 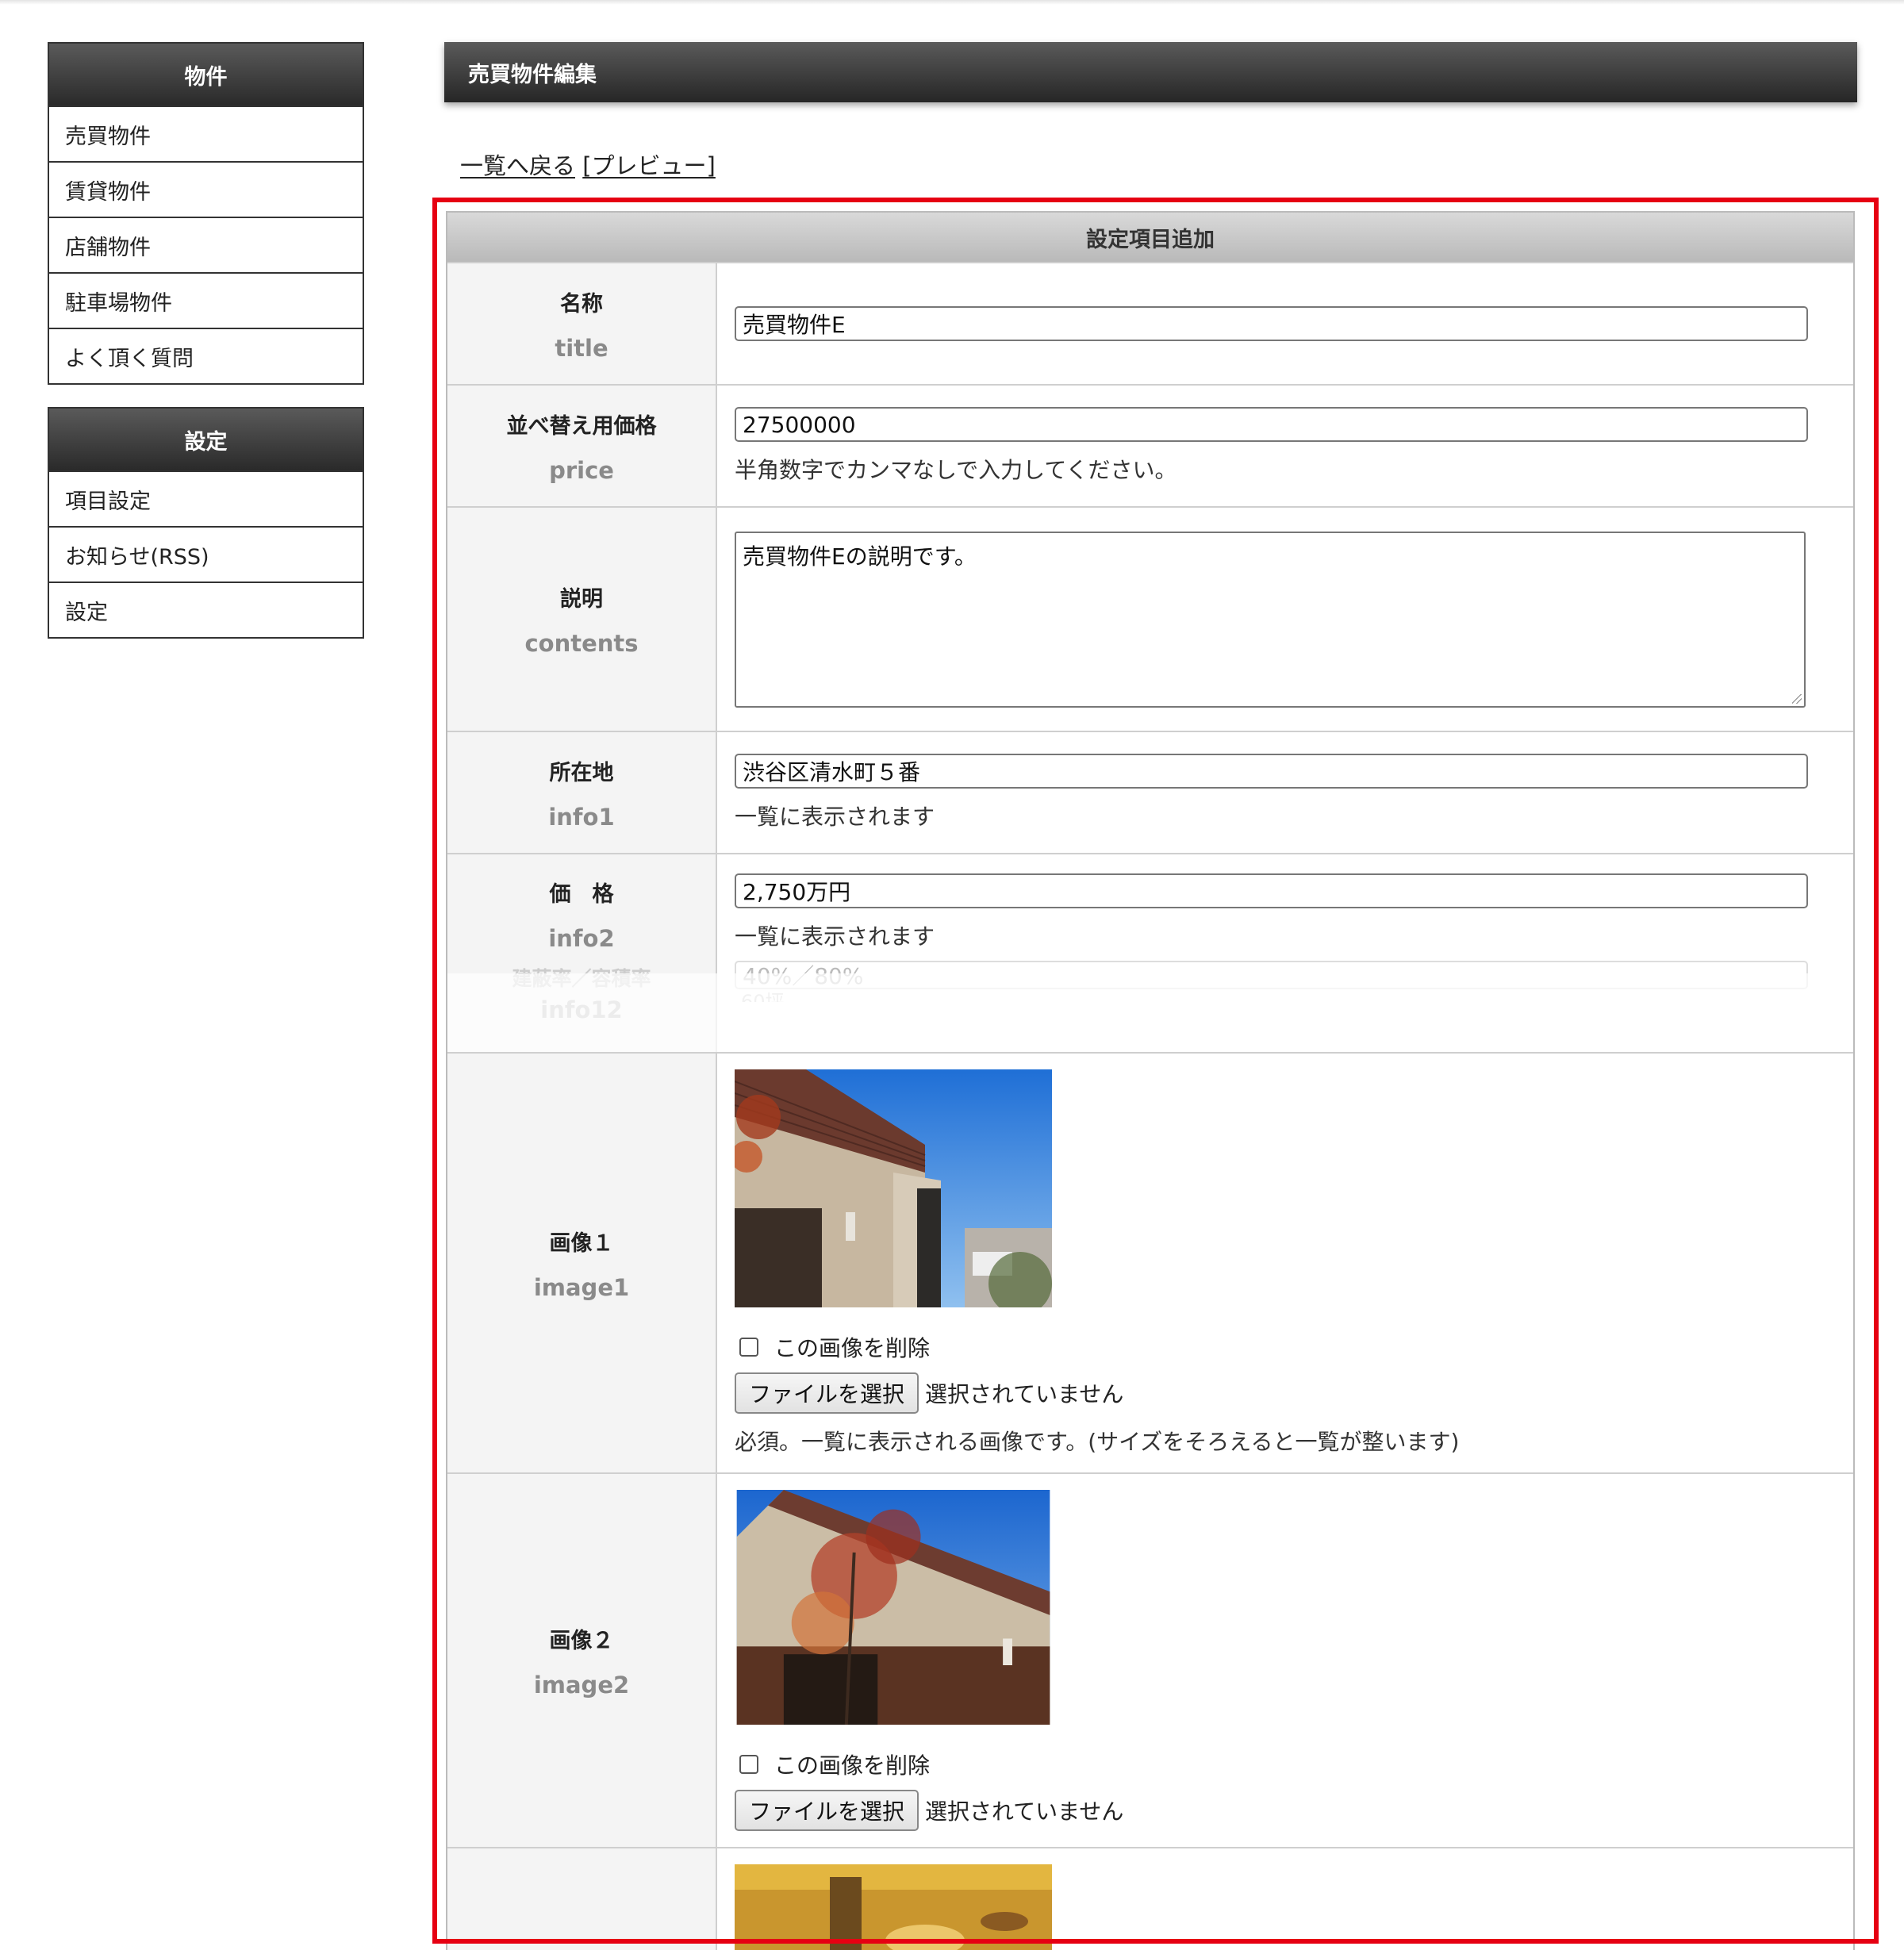 What do you see at coordinates (581, 1640) in the screenshot?
I see `field-label-ja: 画像２` at bounding box center [581, 1640].